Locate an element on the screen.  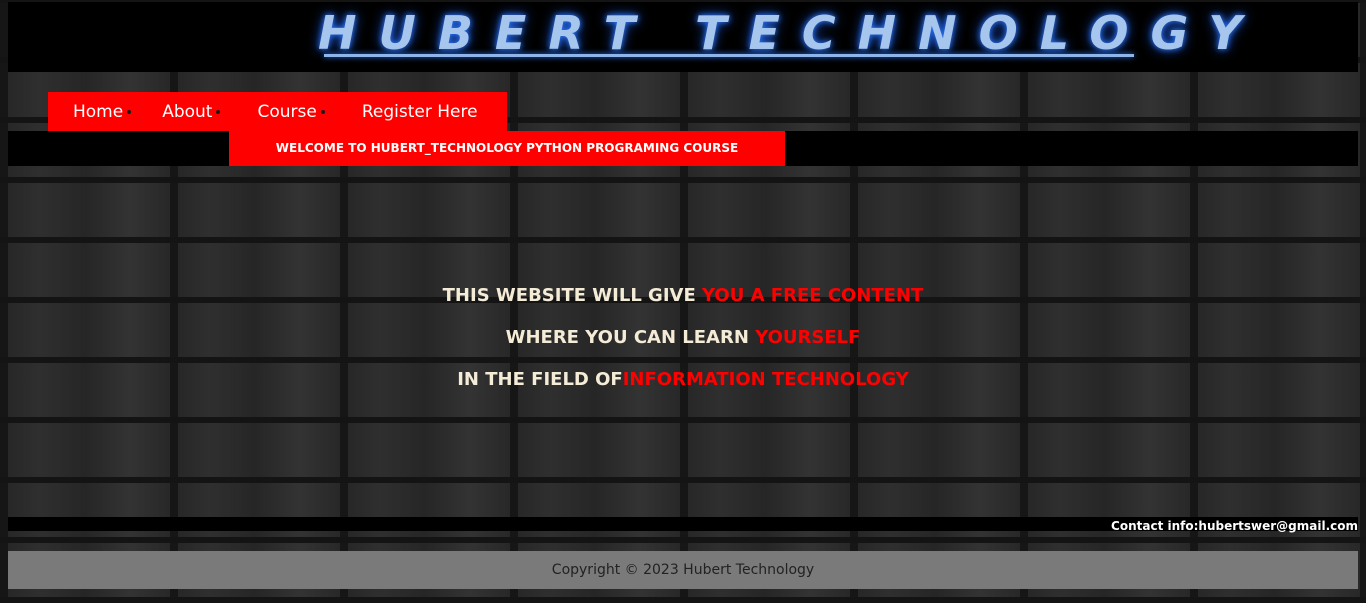
footer-copyright: Copyright © 2023 Hubert Technology is located at coordinates (683, 570).